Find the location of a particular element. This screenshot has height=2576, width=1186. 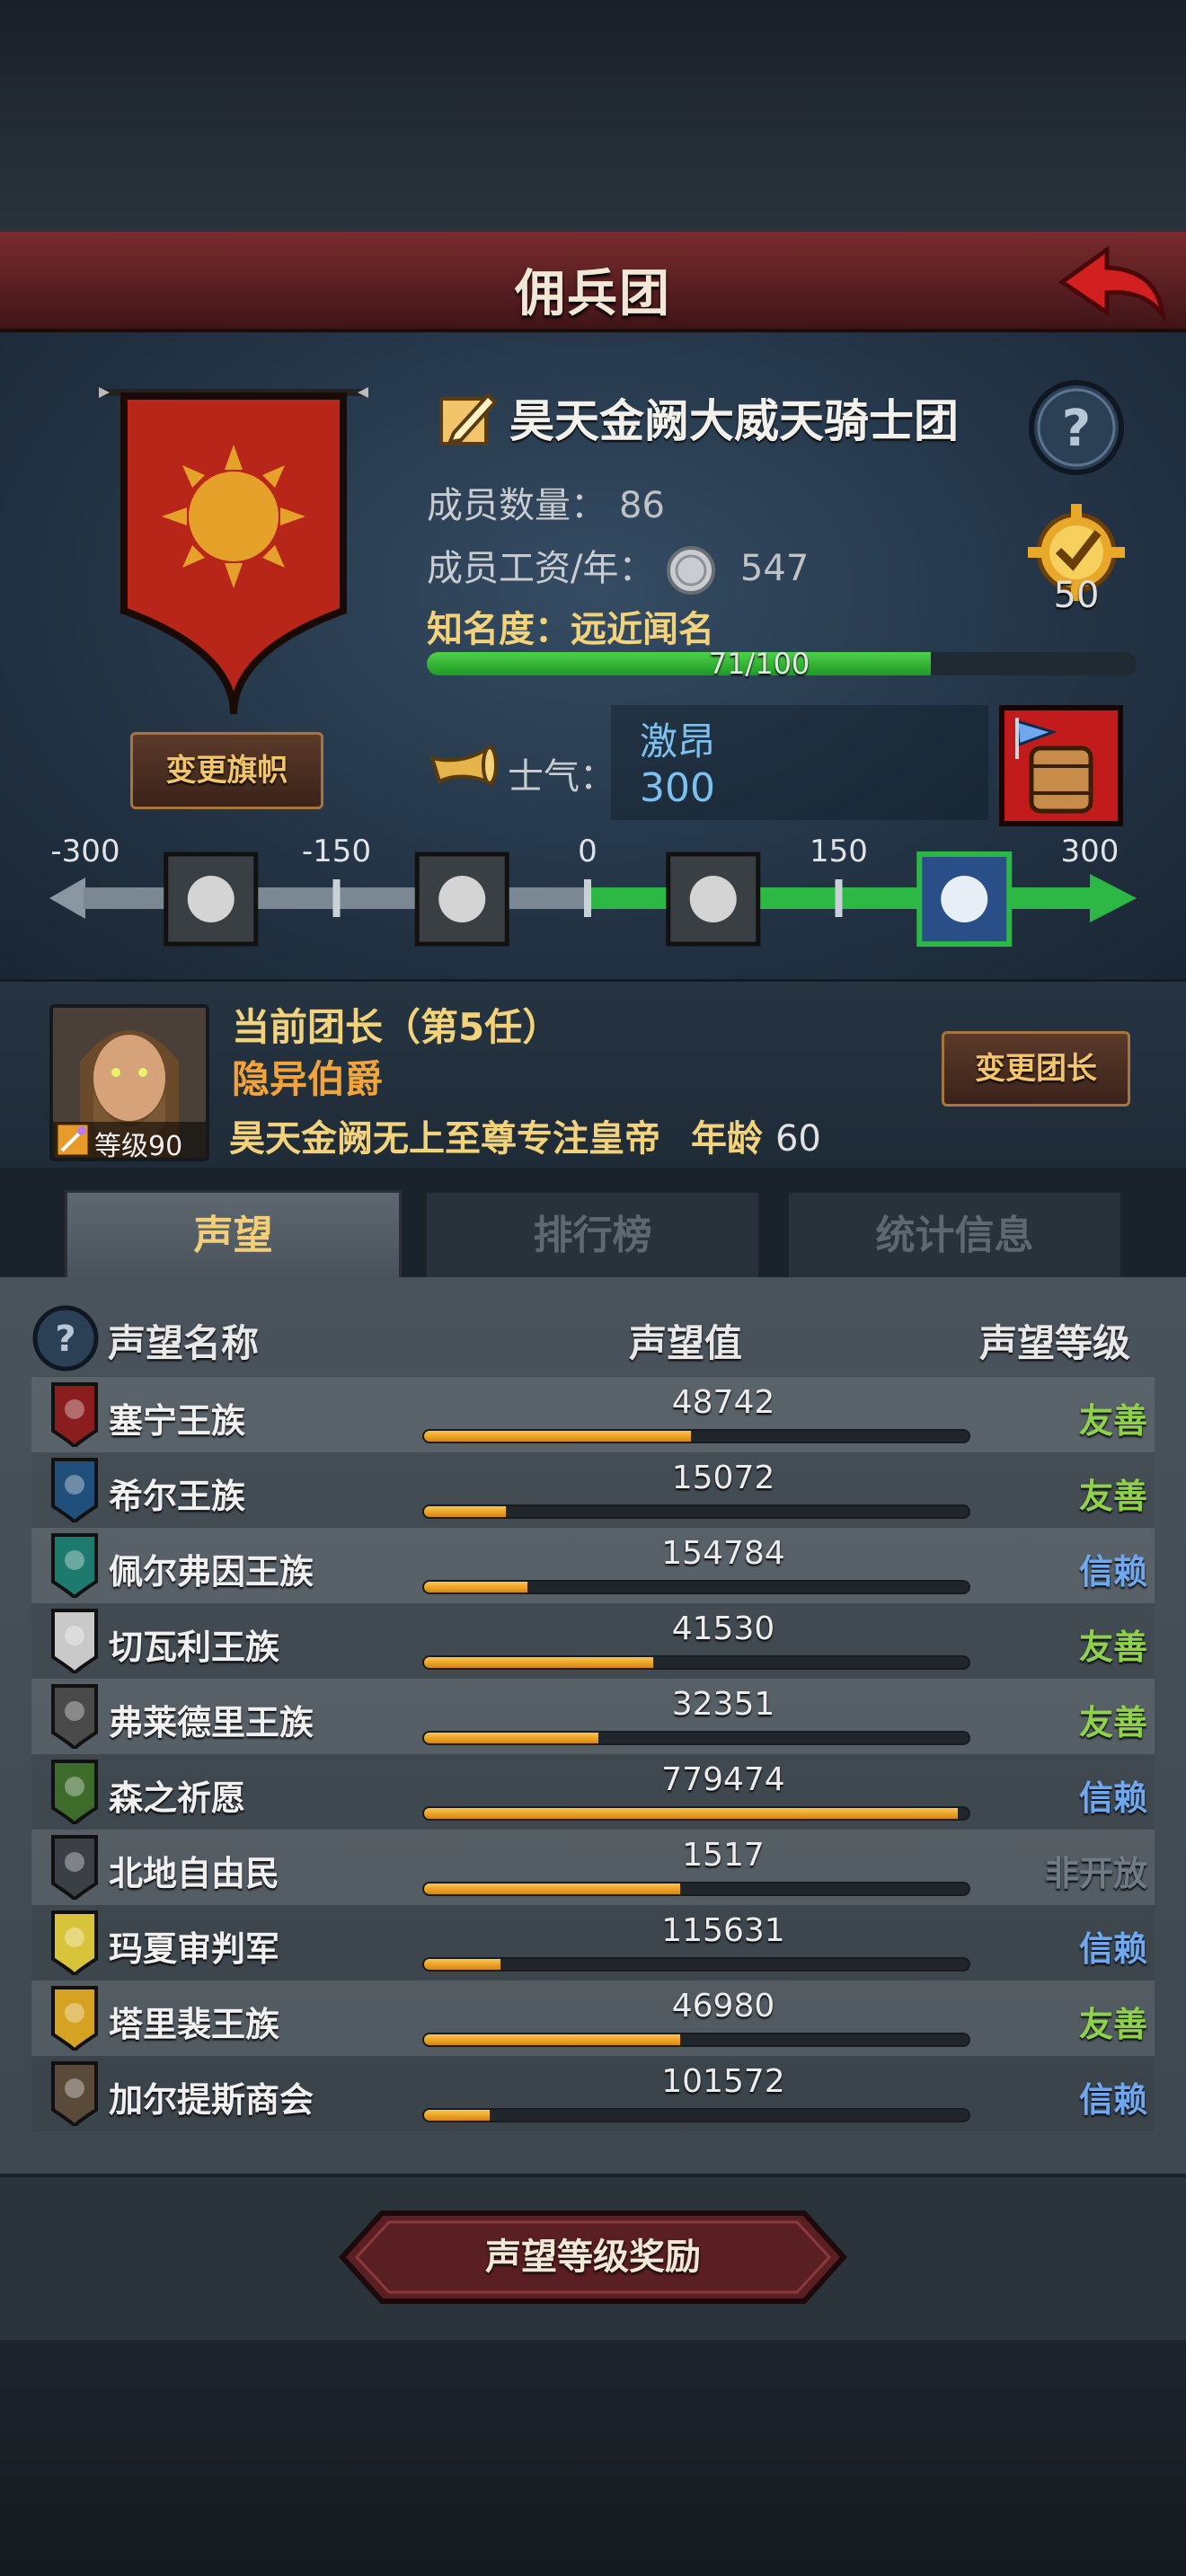

edit-icon is located at coordinates (467, 417).